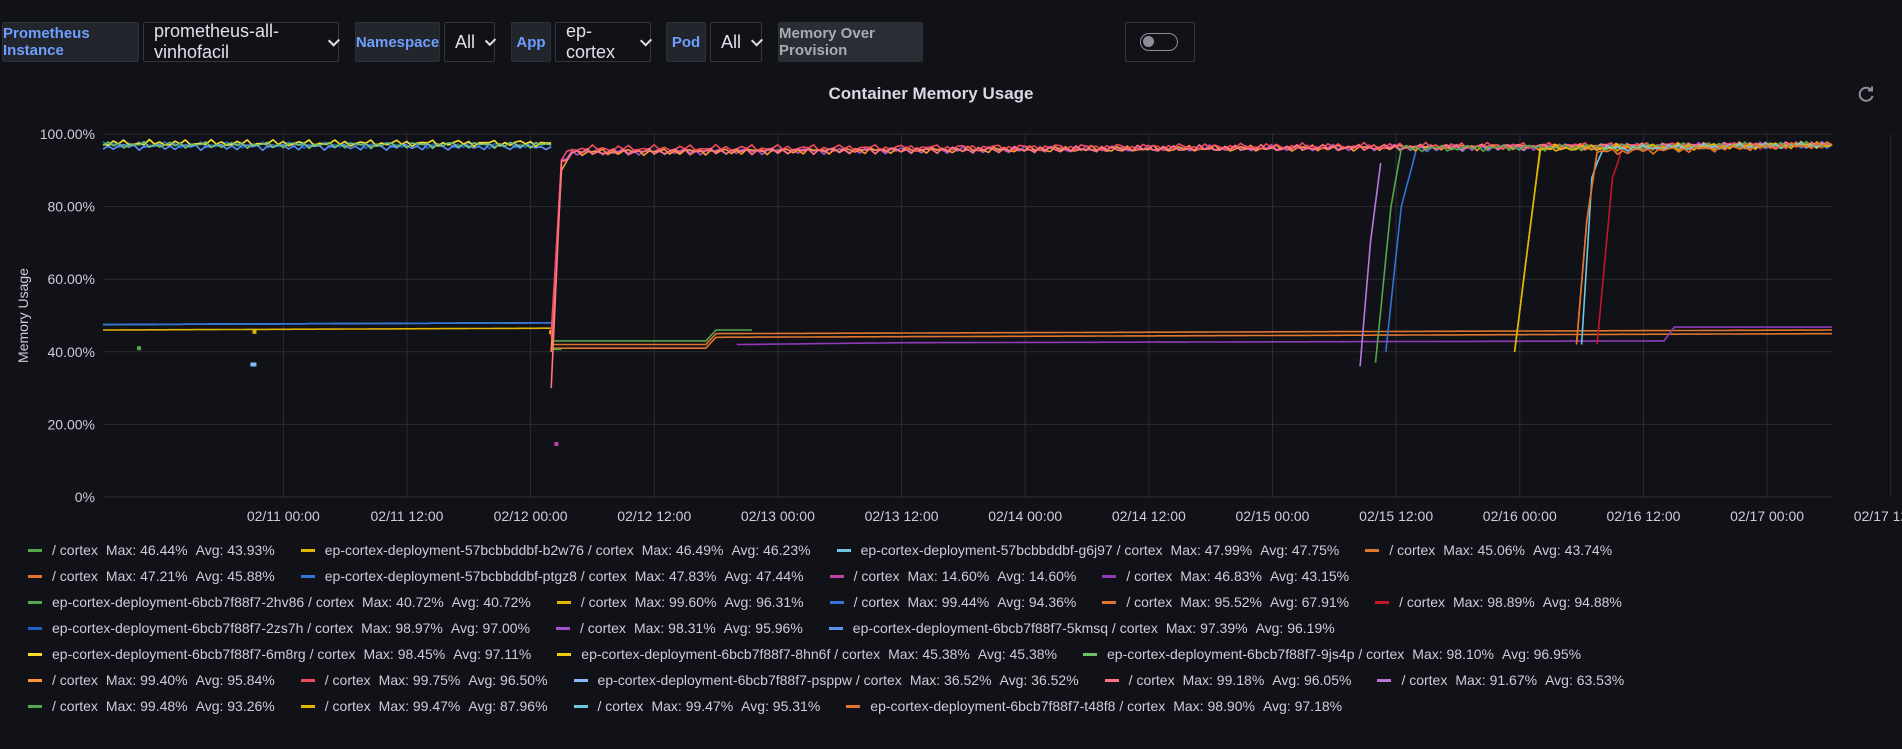  What do you see at coordinates (71, 279) in the screenshot?
I see `y-tick-label: 60.00%` at bounding box center [71, 279].